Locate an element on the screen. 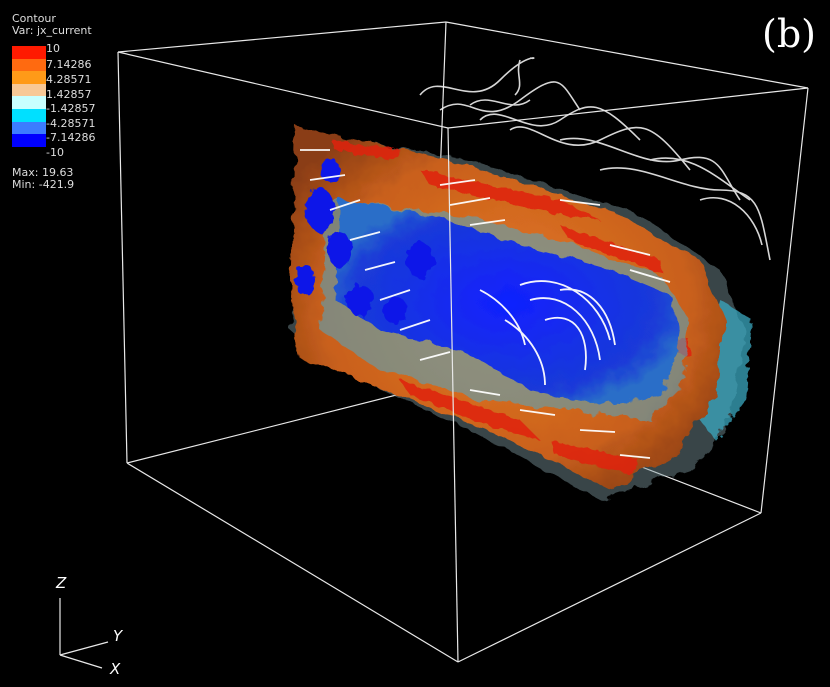 The height and width of the screenshot is (687, 830). colorbar is located at coordinates (29, 96).